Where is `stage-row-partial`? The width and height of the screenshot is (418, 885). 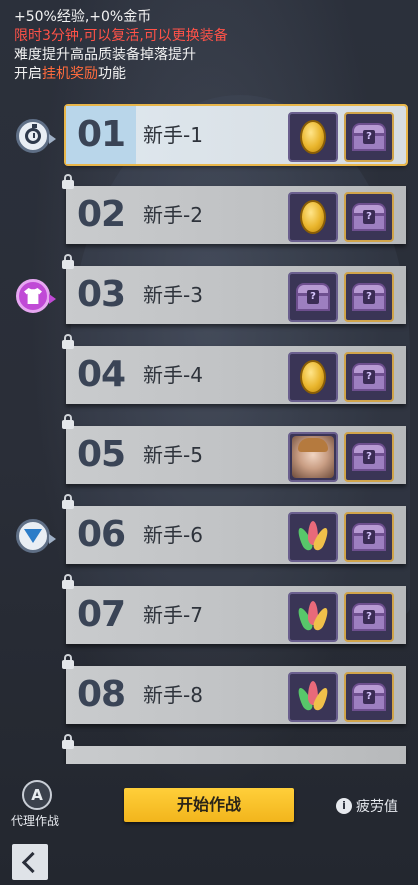 stage-row-partial is located at coordinates (234, 749).